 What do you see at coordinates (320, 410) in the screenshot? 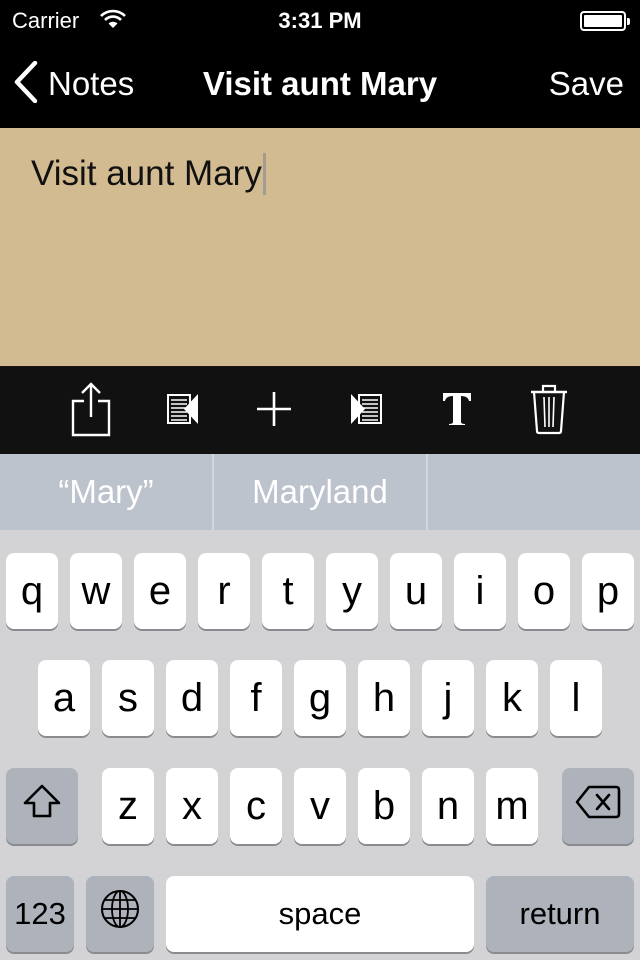
I see `note-toolbar` at bounding box center [320, 410].